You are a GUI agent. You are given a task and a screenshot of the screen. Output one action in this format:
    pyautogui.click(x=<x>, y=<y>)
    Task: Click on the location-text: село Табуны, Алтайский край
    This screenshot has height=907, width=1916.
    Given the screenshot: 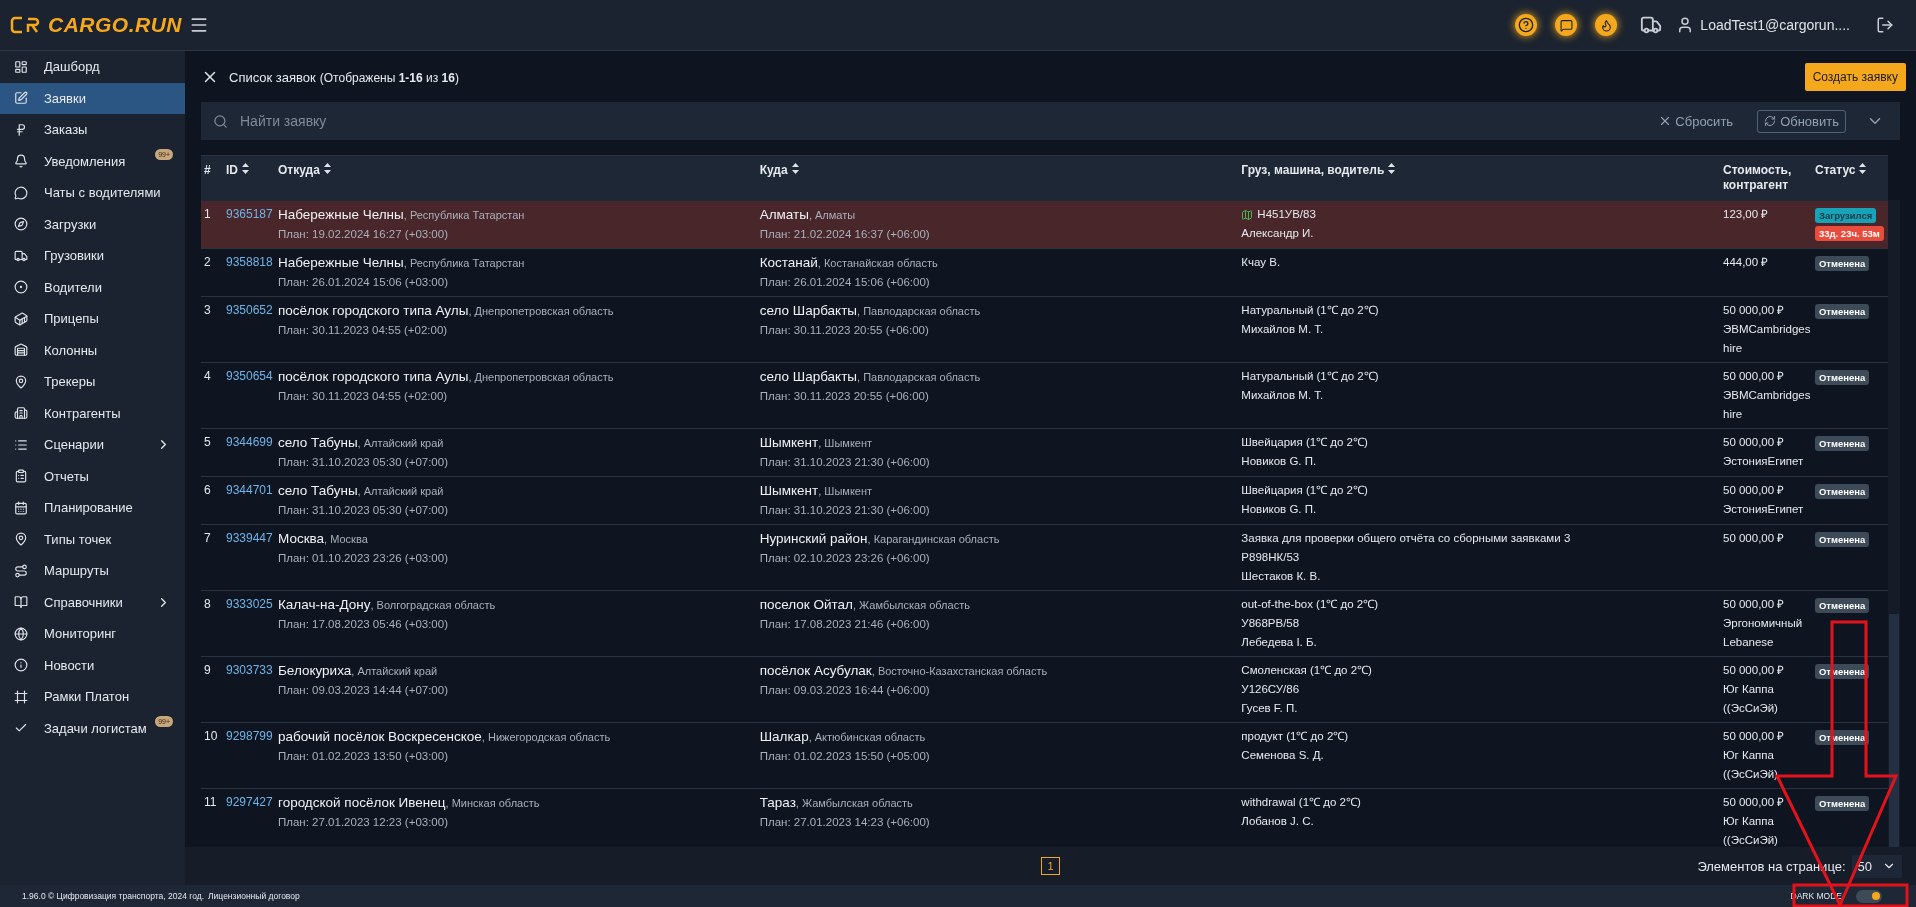 What is the action you would take?
    pyautogui.click(x=361, y=443)
    